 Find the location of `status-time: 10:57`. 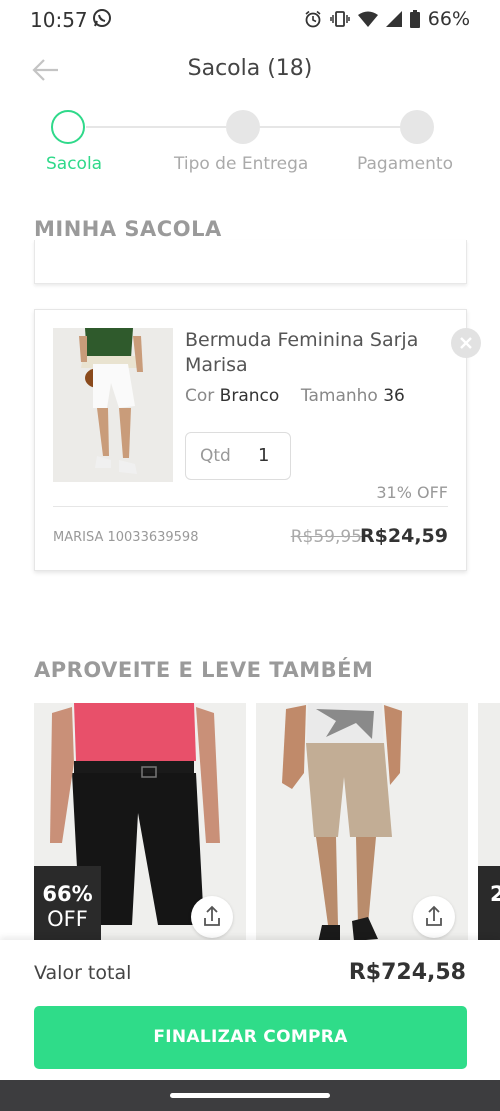

status-time: 10:57 is located at coordinates (59, 20).